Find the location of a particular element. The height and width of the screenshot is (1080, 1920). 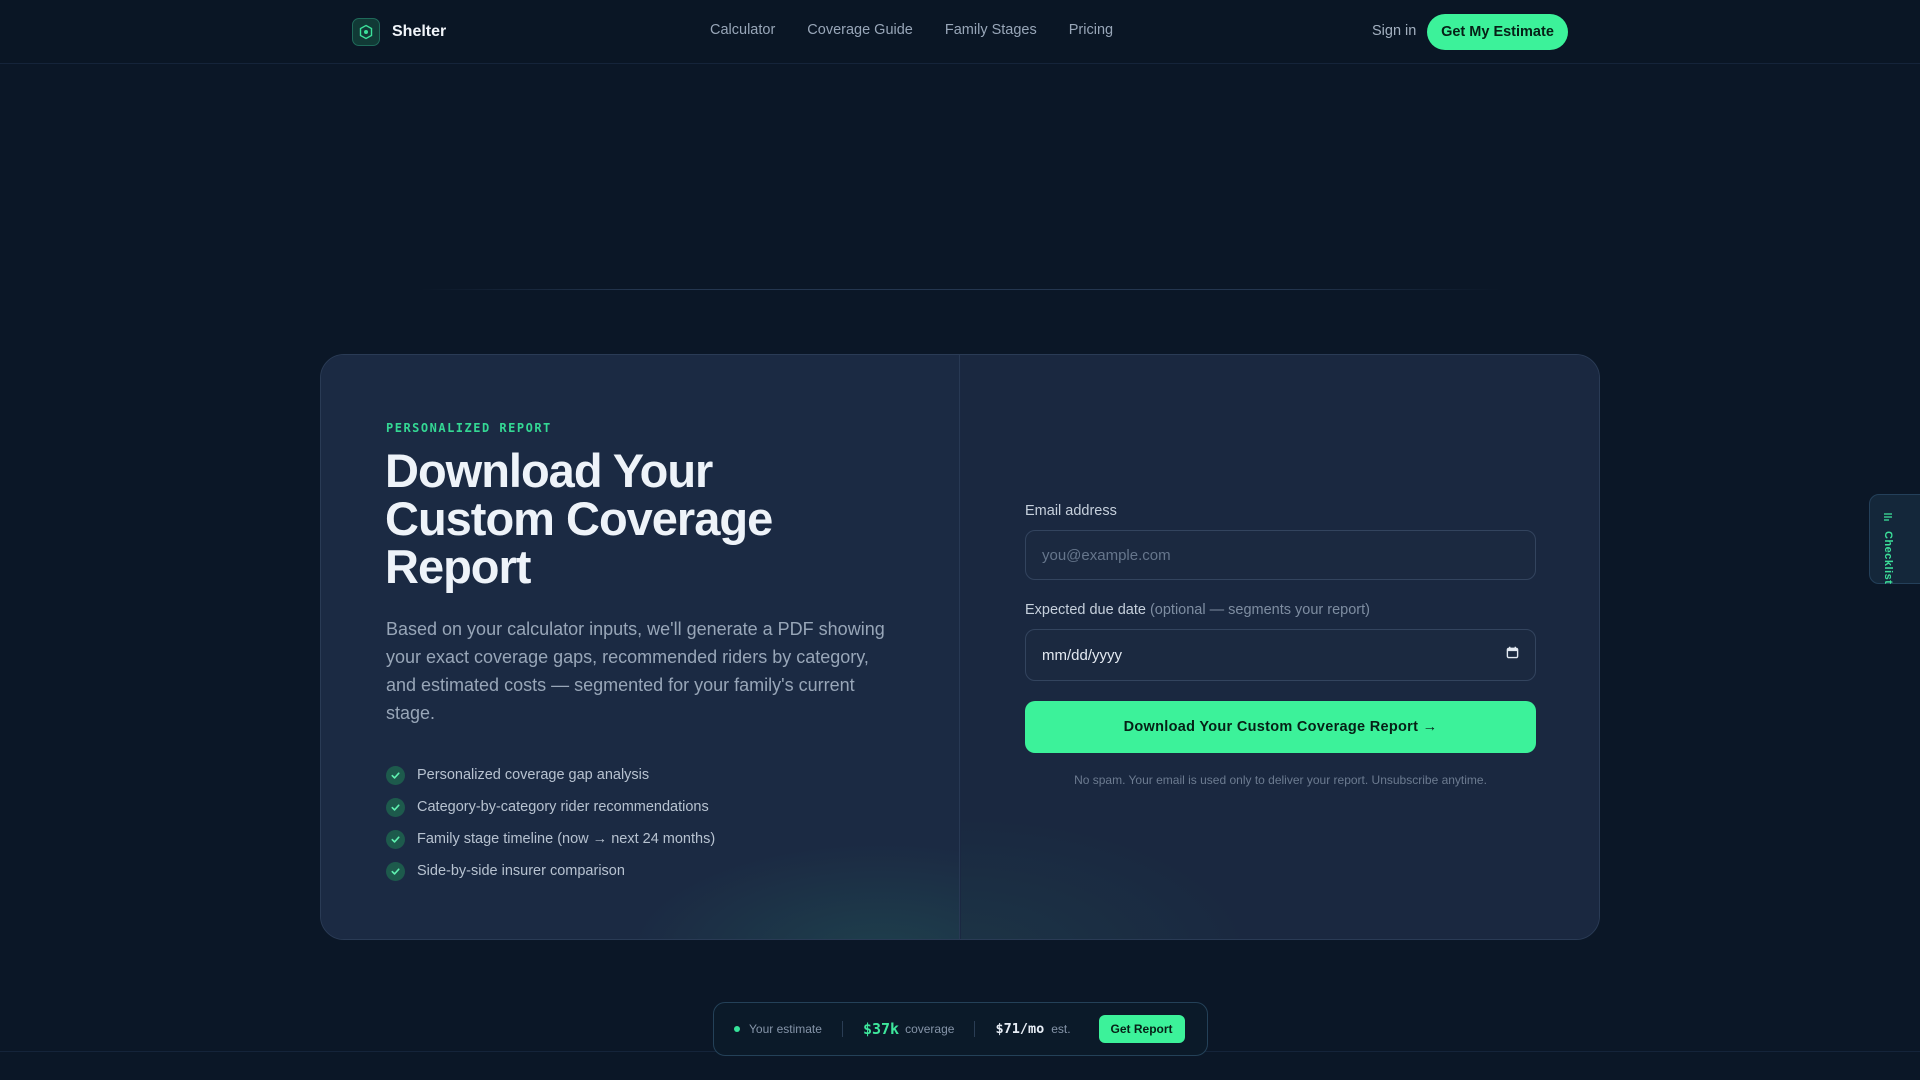

sign-in-link: Sign in is located at coordinates (1394, 31).